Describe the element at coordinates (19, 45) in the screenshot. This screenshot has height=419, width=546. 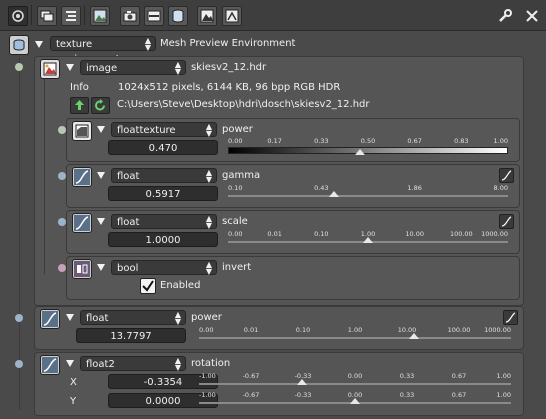
I see `environment-node-icon` at that location.